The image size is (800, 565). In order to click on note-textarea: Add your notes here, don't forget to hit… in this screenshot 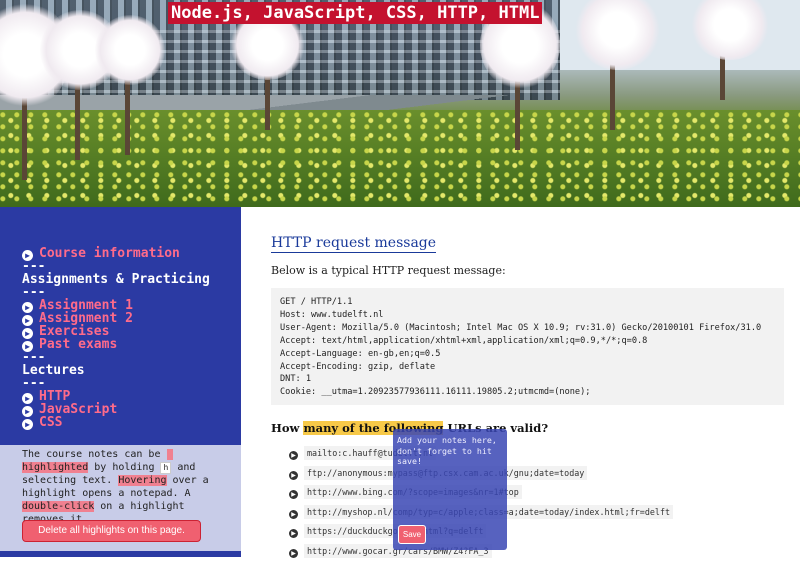, I will do `click(450, 451)`.